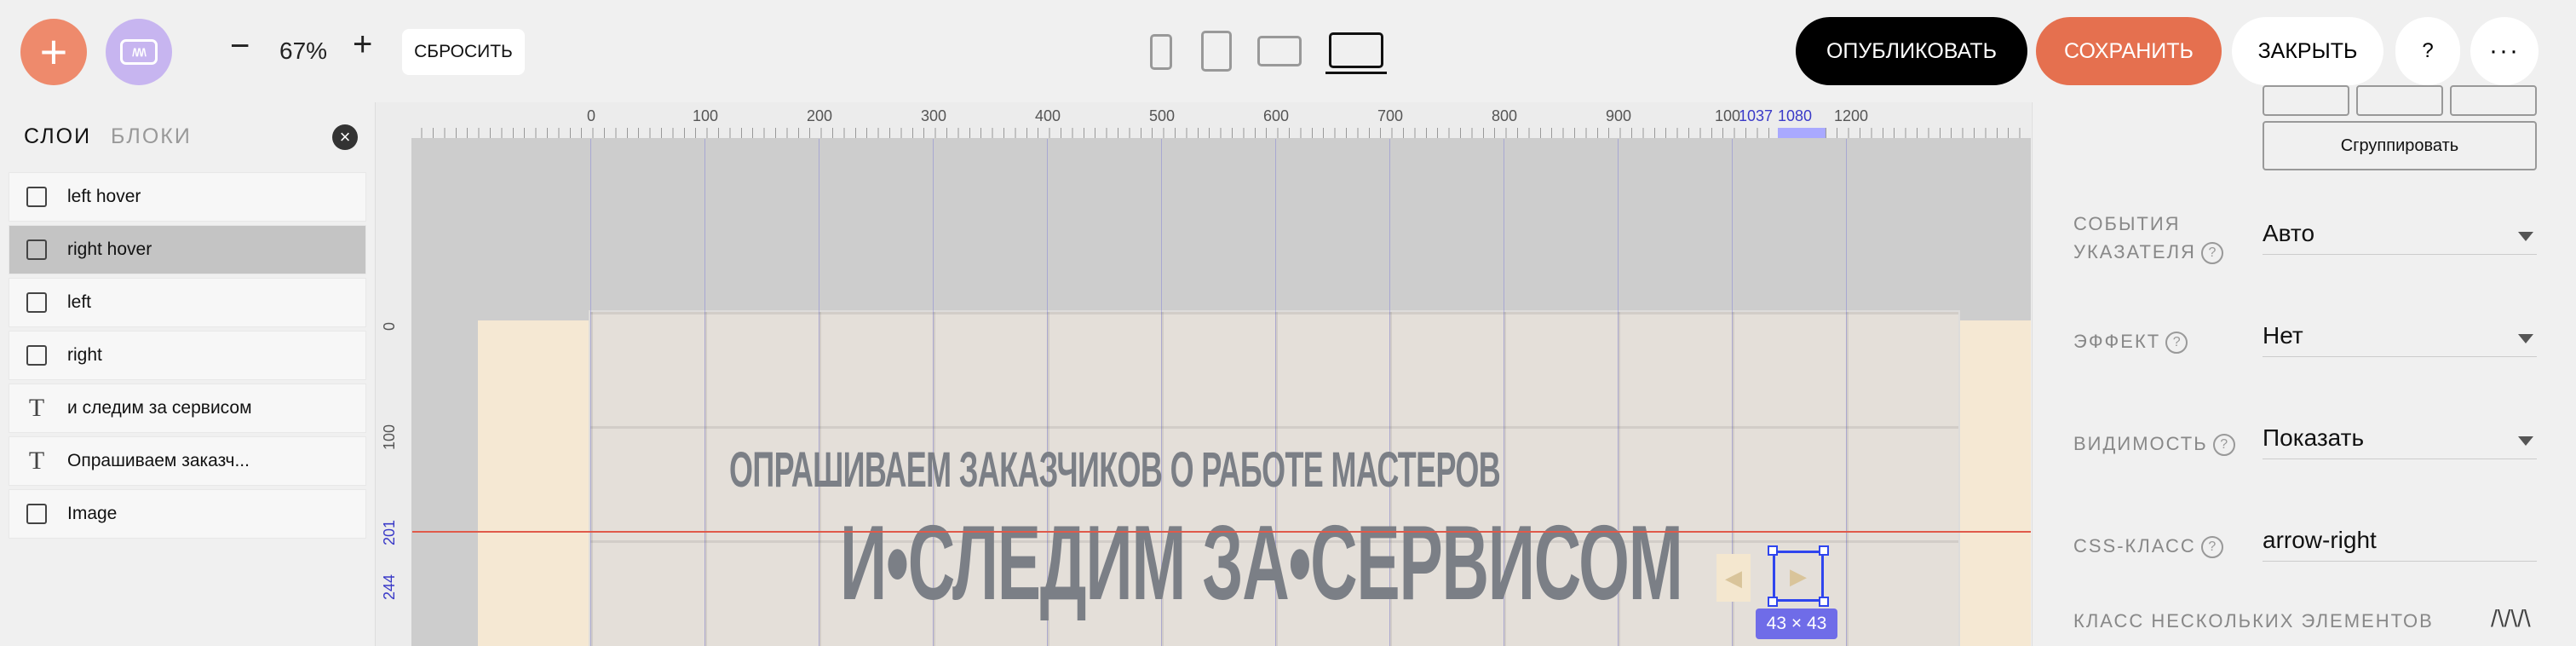  What do you see at coordinates (2525, 237) in the screenshot?
I see `chevron-down-icon` at bounding box center [2525, 237].